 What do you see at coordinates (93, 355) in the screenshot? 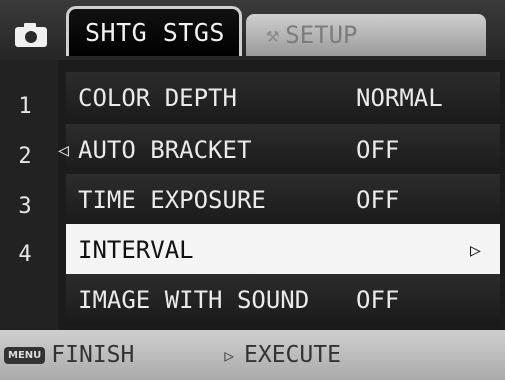
I see `finish-hint: FINISH` at bounding box center [93, 355].